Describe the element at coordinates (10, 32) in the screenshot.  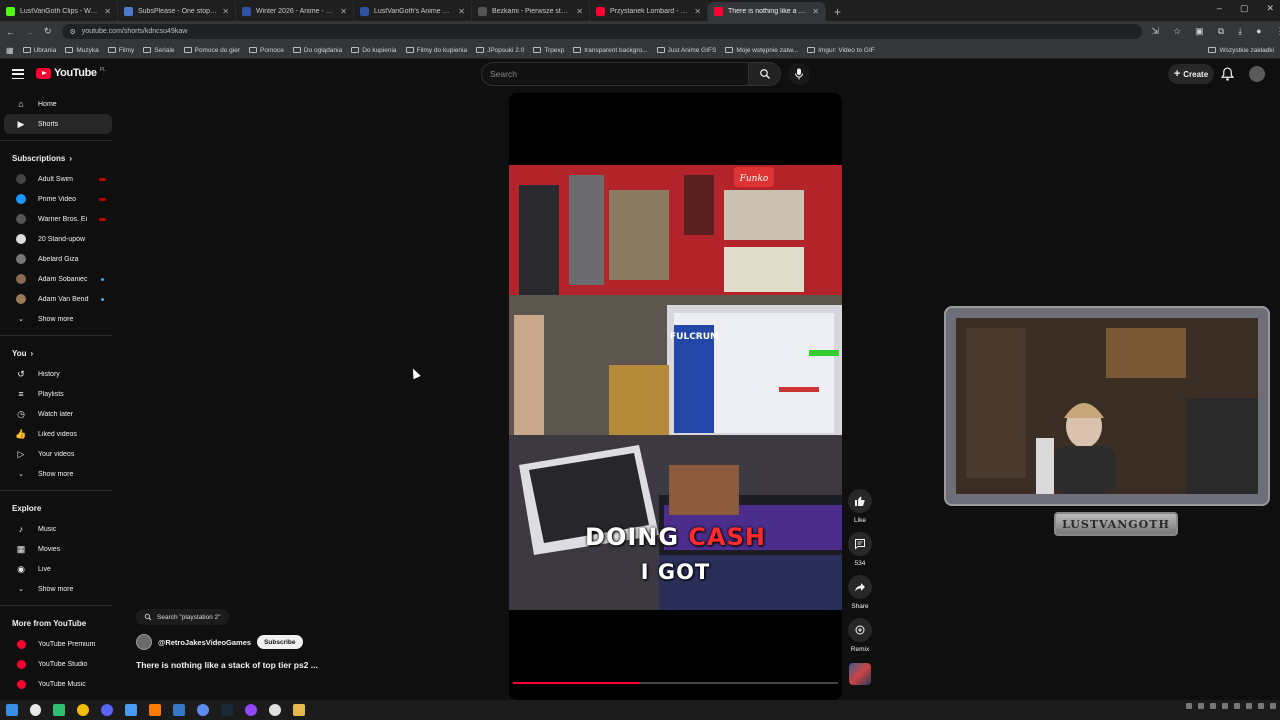
I see `back-icon: ←` at that location.